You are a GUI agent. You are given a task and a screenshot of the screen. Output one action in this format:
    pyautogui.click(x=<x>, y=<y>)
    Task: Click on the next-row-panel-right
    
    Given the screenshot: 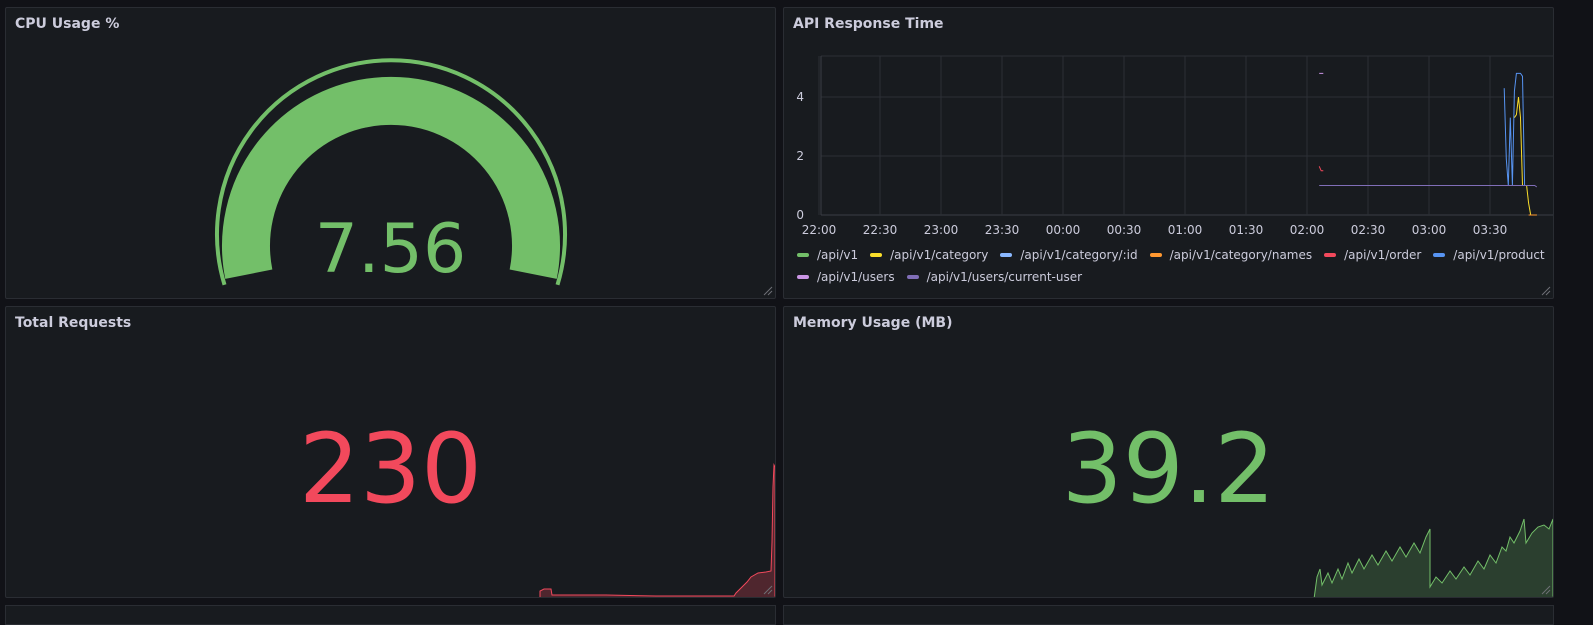 What is the action you would take?
    pyautogui.click(x=1168, y=615)
    